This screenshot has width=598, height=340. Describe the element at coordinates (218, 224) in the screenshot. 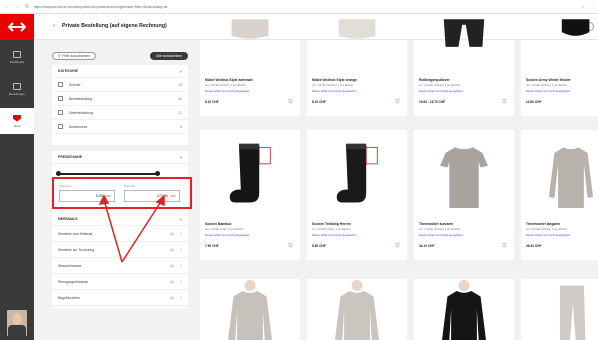

I see `product-name: Socken Bambus` at that location.